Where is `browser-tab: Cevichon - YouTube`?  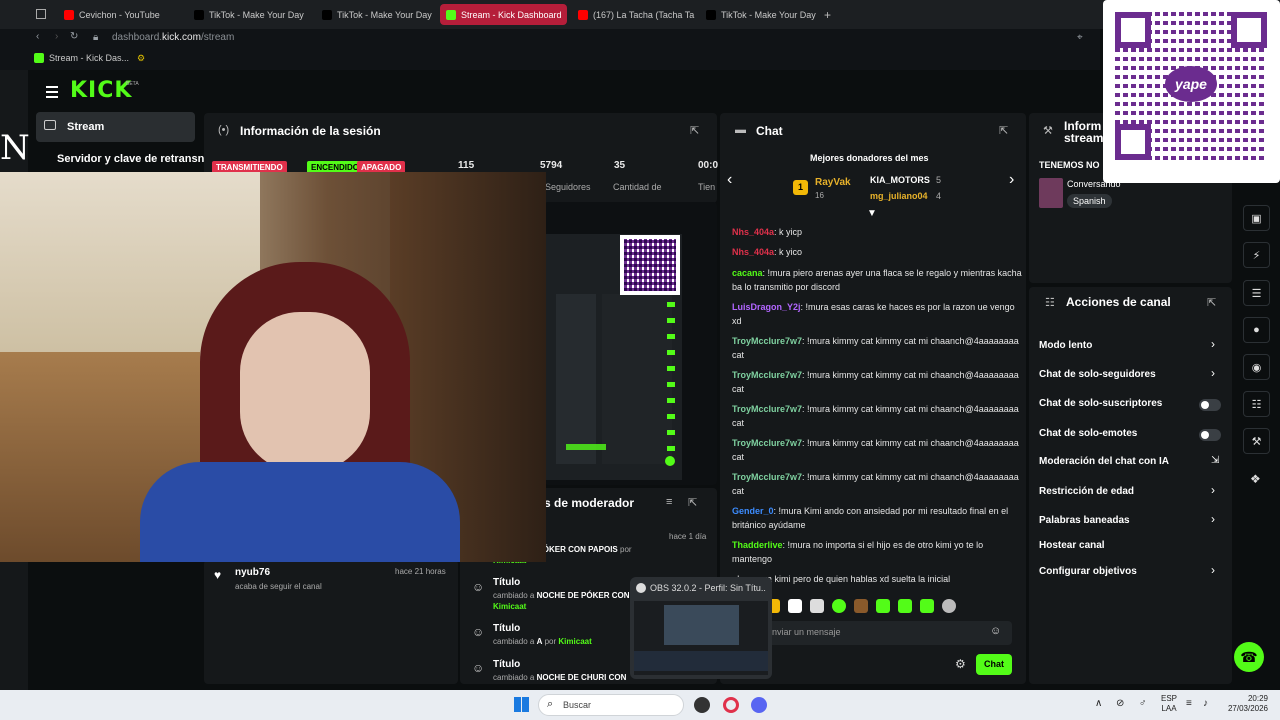 browser-tab: Cevichon - YouTube is located at coordinates (120, 14).